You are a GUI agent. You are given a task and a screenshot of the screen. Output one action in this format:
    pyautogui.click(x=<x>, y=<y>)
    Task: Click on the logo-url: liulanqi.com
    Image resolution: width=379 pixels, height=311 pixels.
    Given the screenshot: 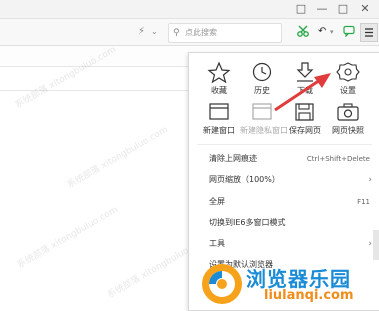 What is the action you would take?
    pyautogui.click(x=309, y=295)
    